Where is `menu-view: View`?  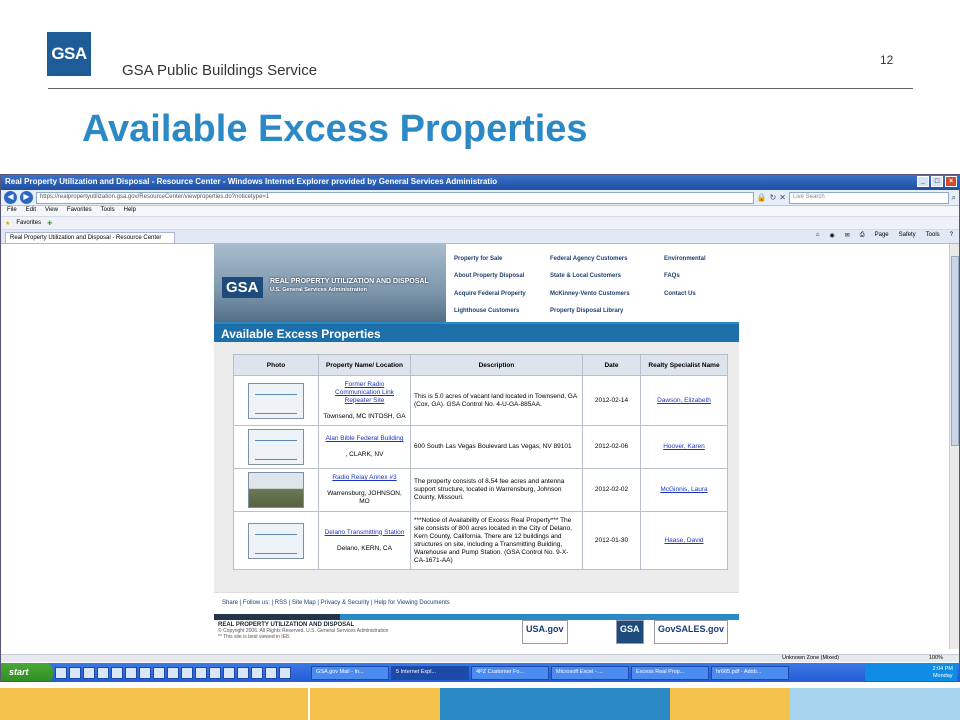 menu-view: View is located at coordinates (51, 211).